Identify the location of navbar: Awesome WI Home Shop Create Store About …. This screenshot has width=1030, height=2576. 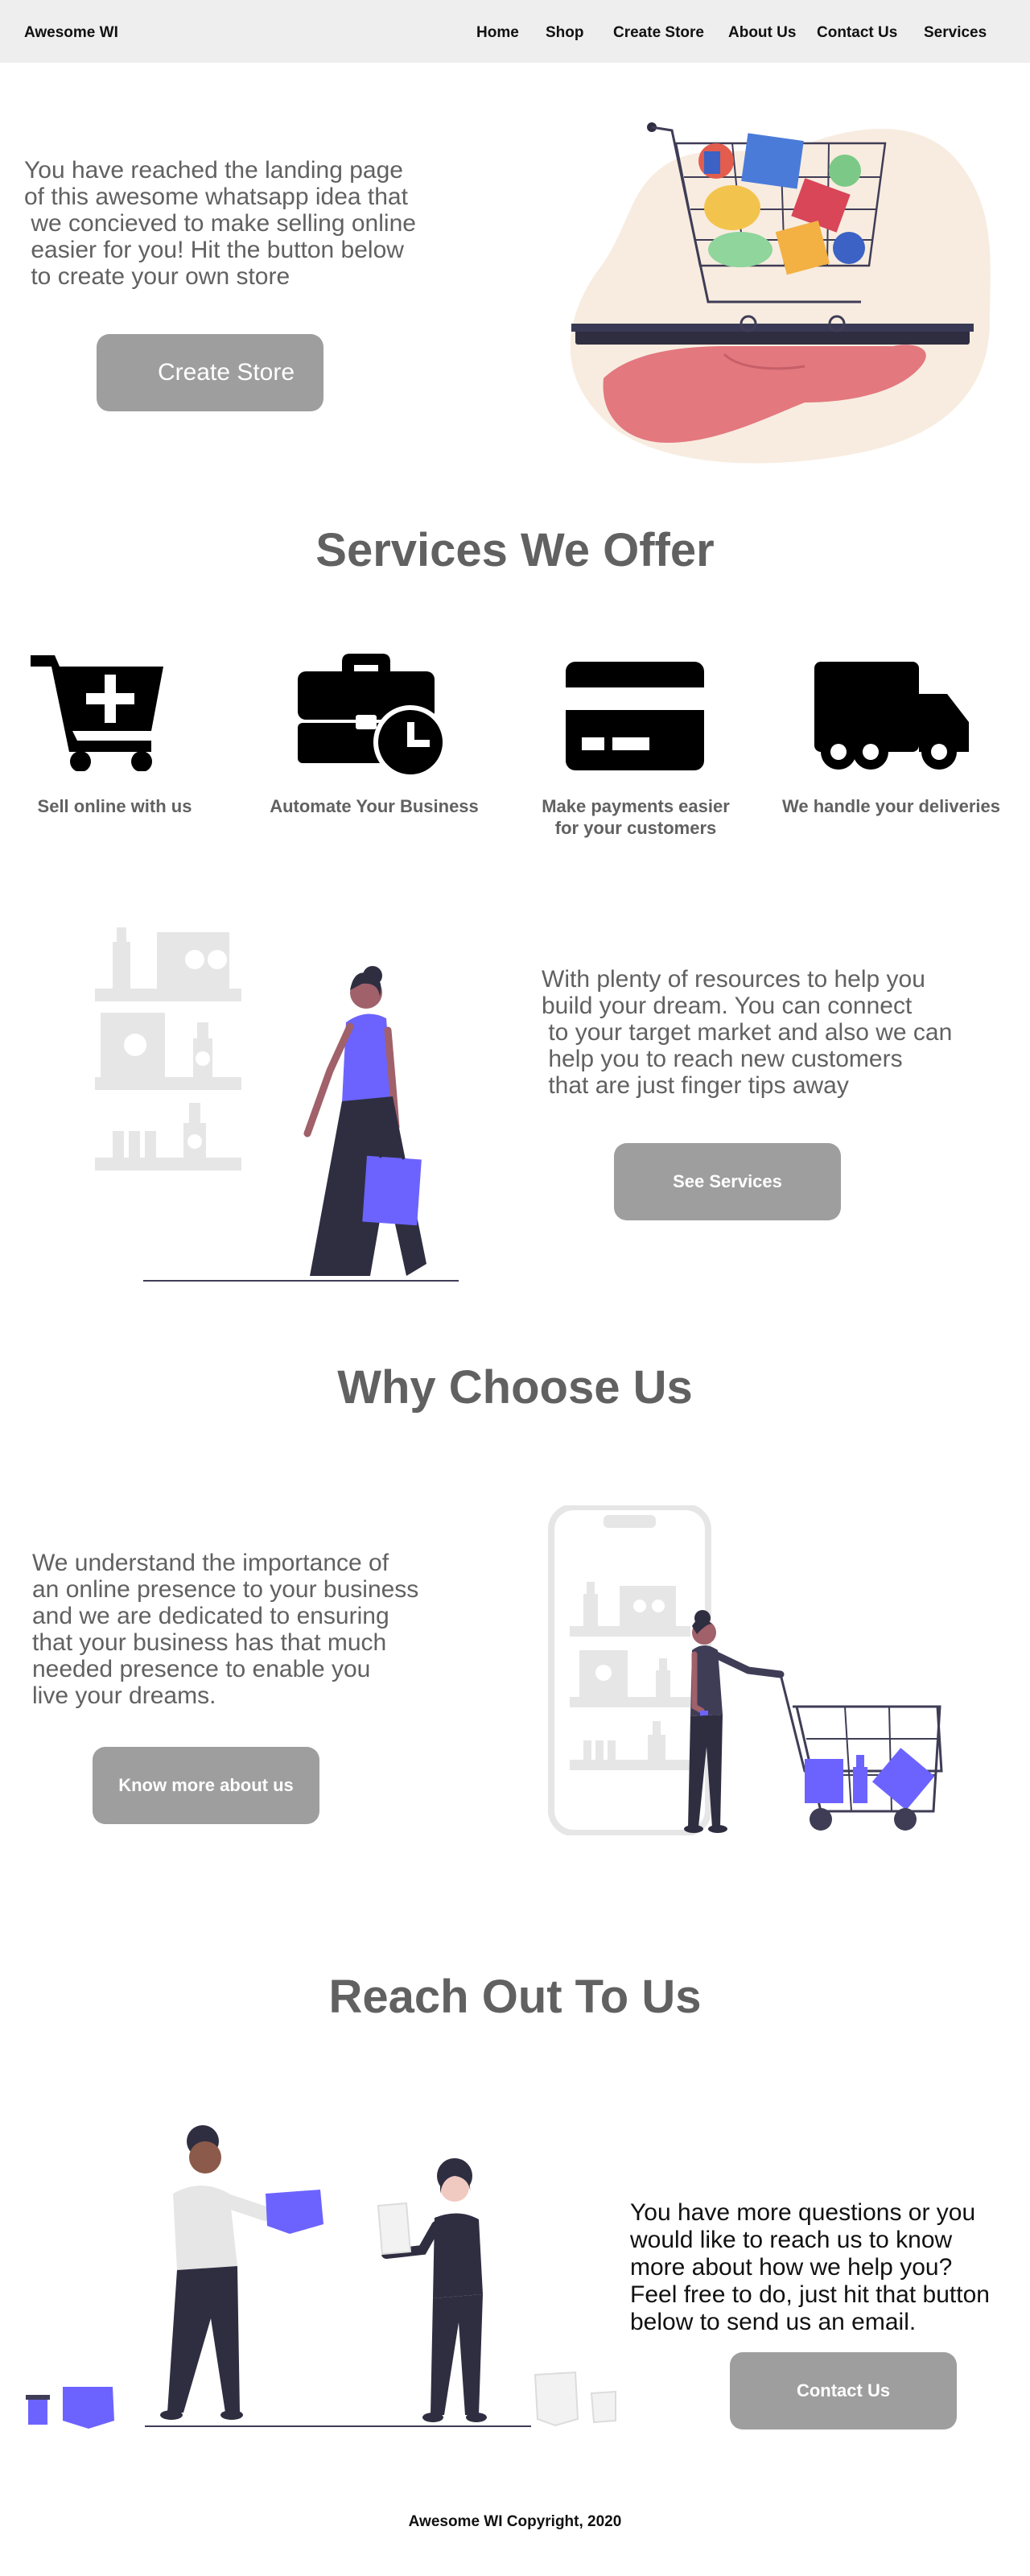
(515, 31).